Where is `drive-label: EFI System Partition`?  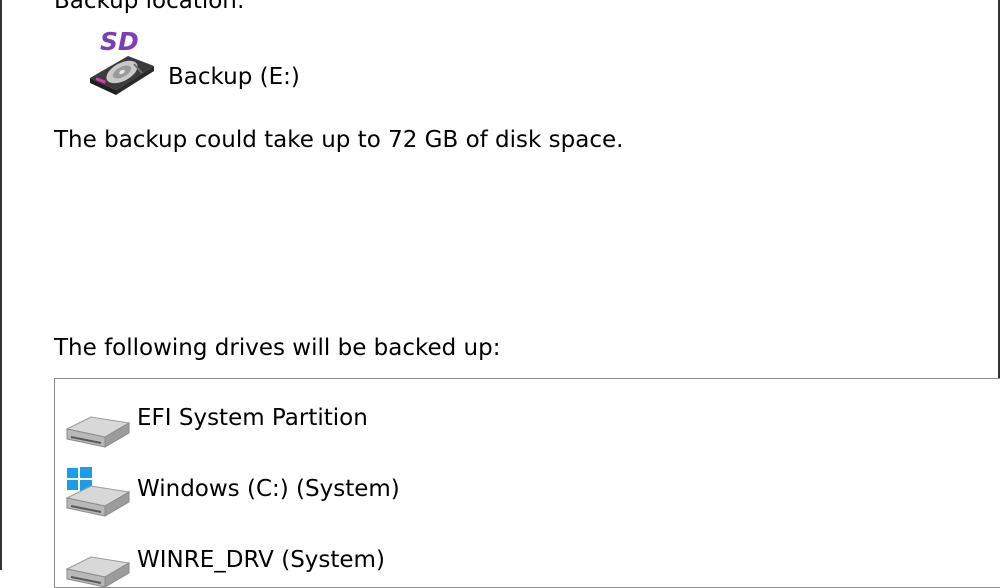 drive-label: EFI System Partition is located at coordinates (252, 418).